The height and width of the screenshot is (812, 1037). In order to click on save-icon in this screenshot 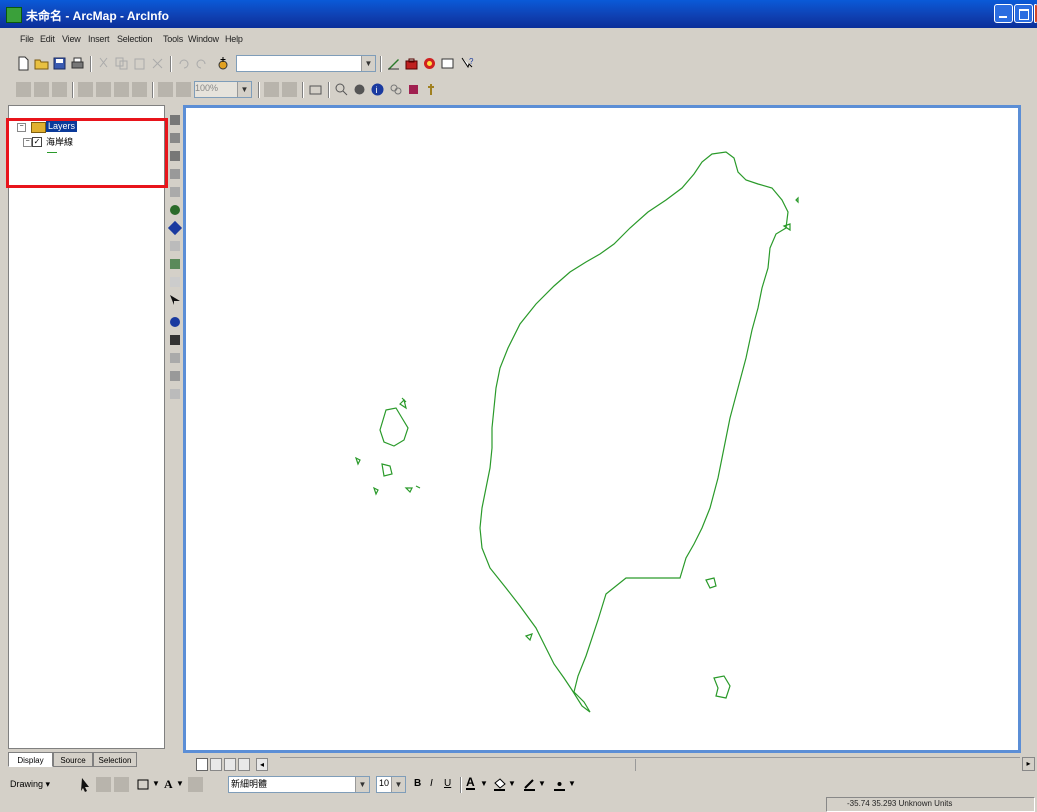, I will do `click(59, 63)`.